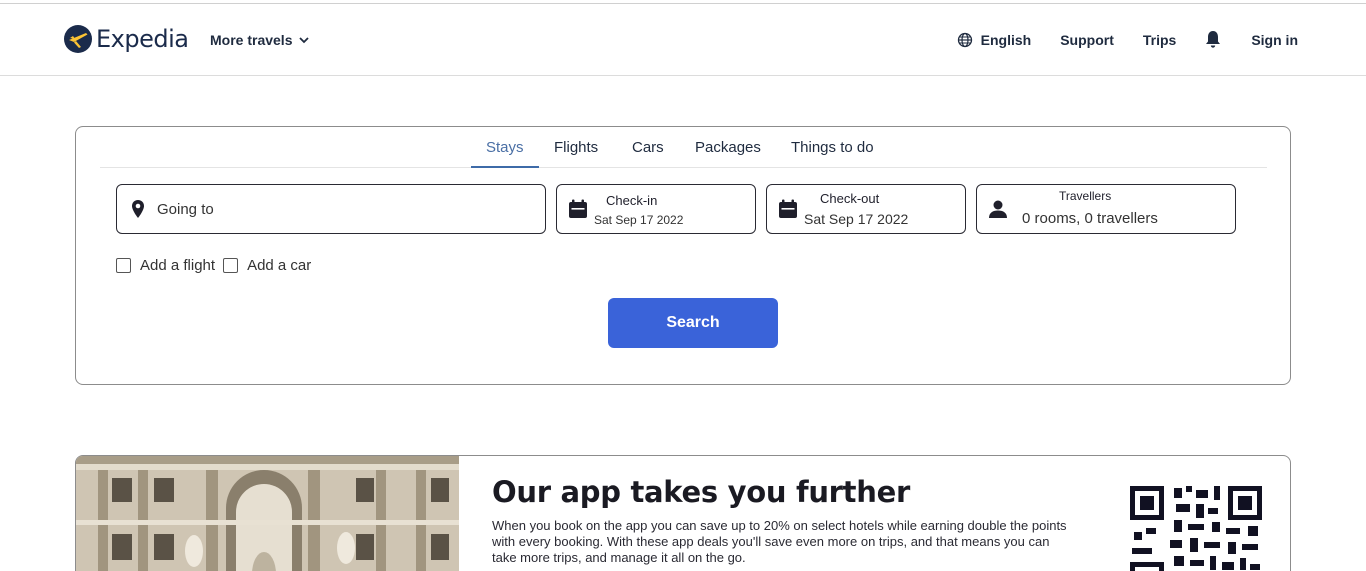 The image size is (1366, 571). What do you see at coordinates (267, 513) in the screenshot?
I see `trevi-fountain-image` at bounding box center [267, 513].